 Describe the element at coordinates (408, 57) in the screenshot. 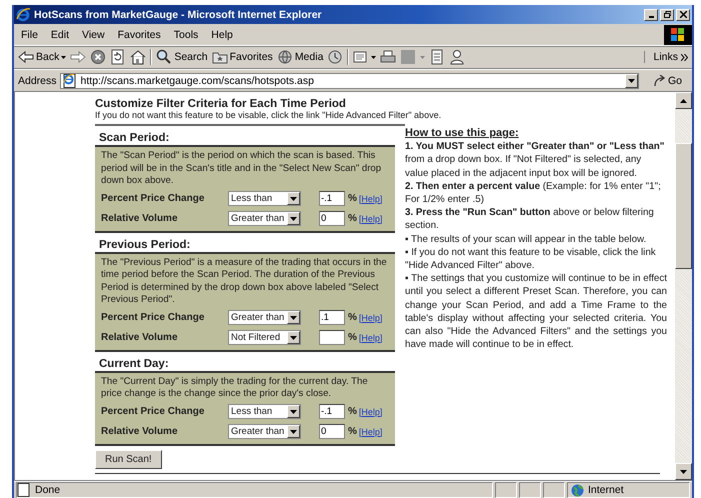

I see `square-icon` at that location.